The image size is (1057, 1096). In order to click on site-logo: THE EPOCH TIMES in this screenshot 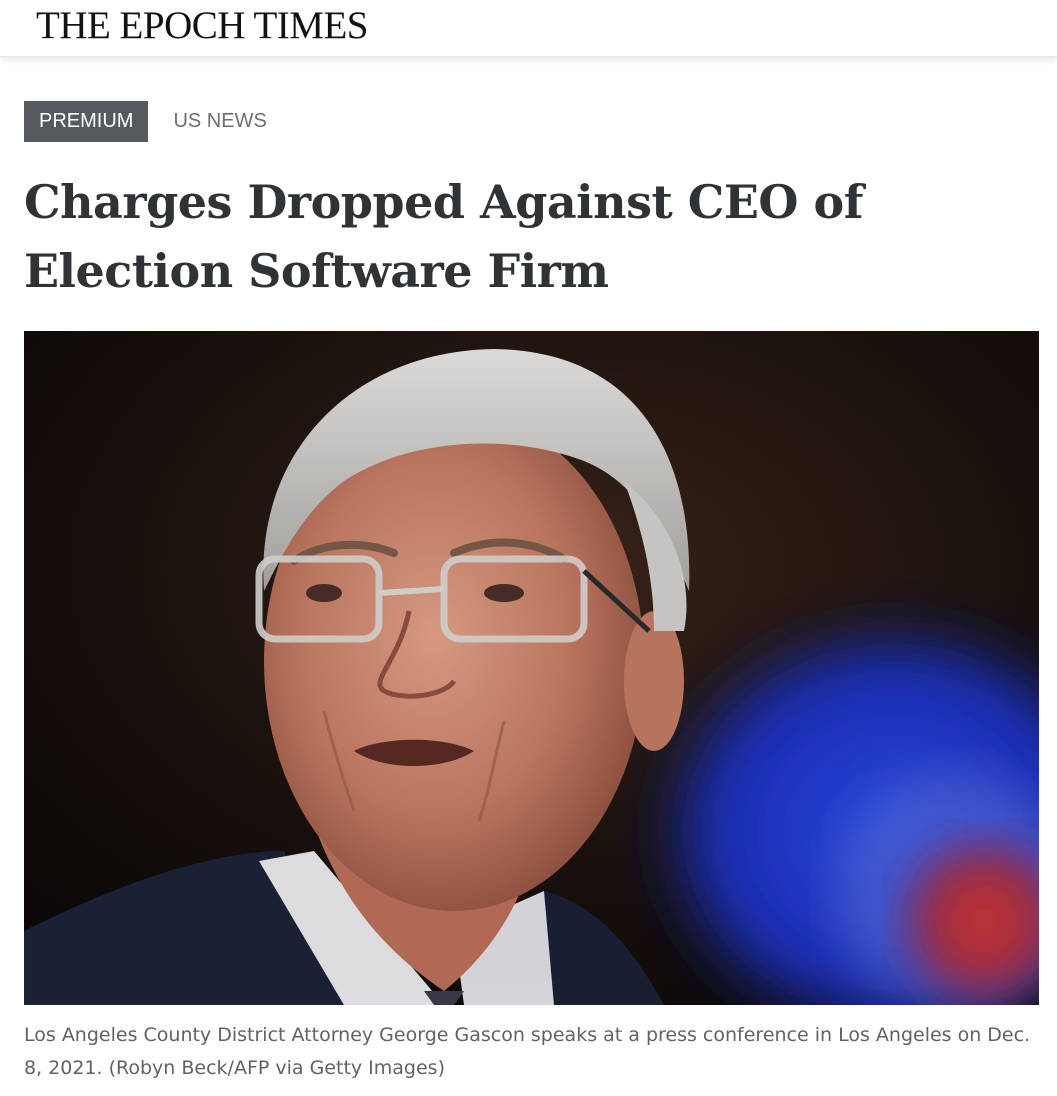, I will do `click(202, 26)`.